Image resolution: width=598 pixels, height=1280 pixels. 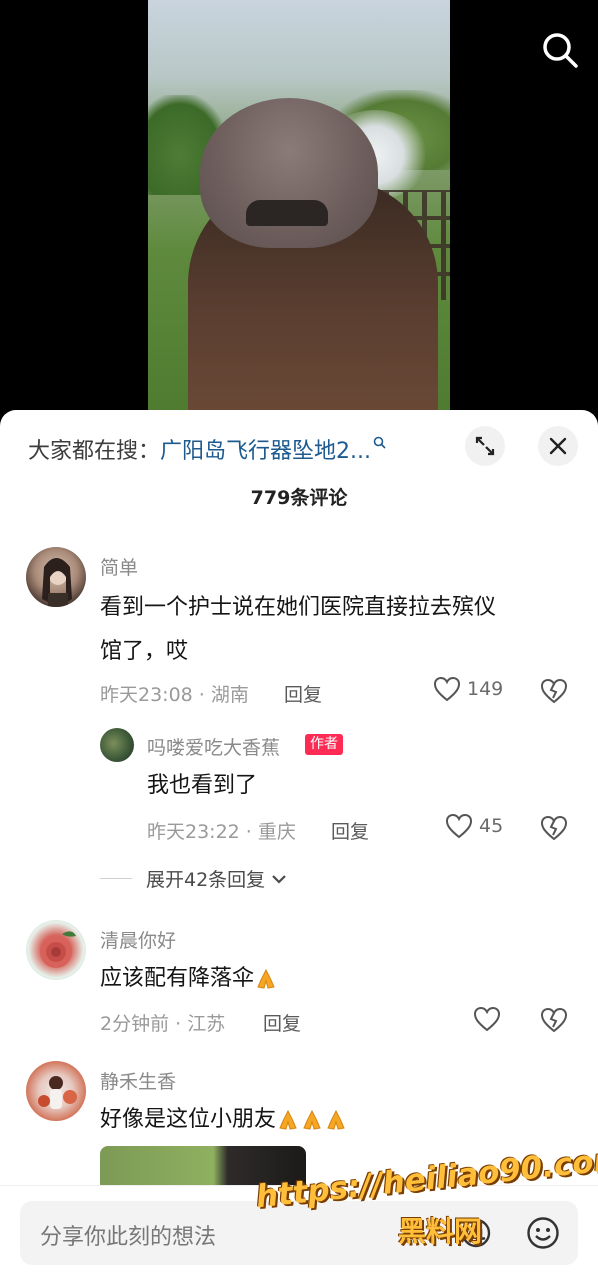 What do you see at coordinates (543, 1233) in the screenshot?
I see `smile-icon` at bounding box center [543, 1233].